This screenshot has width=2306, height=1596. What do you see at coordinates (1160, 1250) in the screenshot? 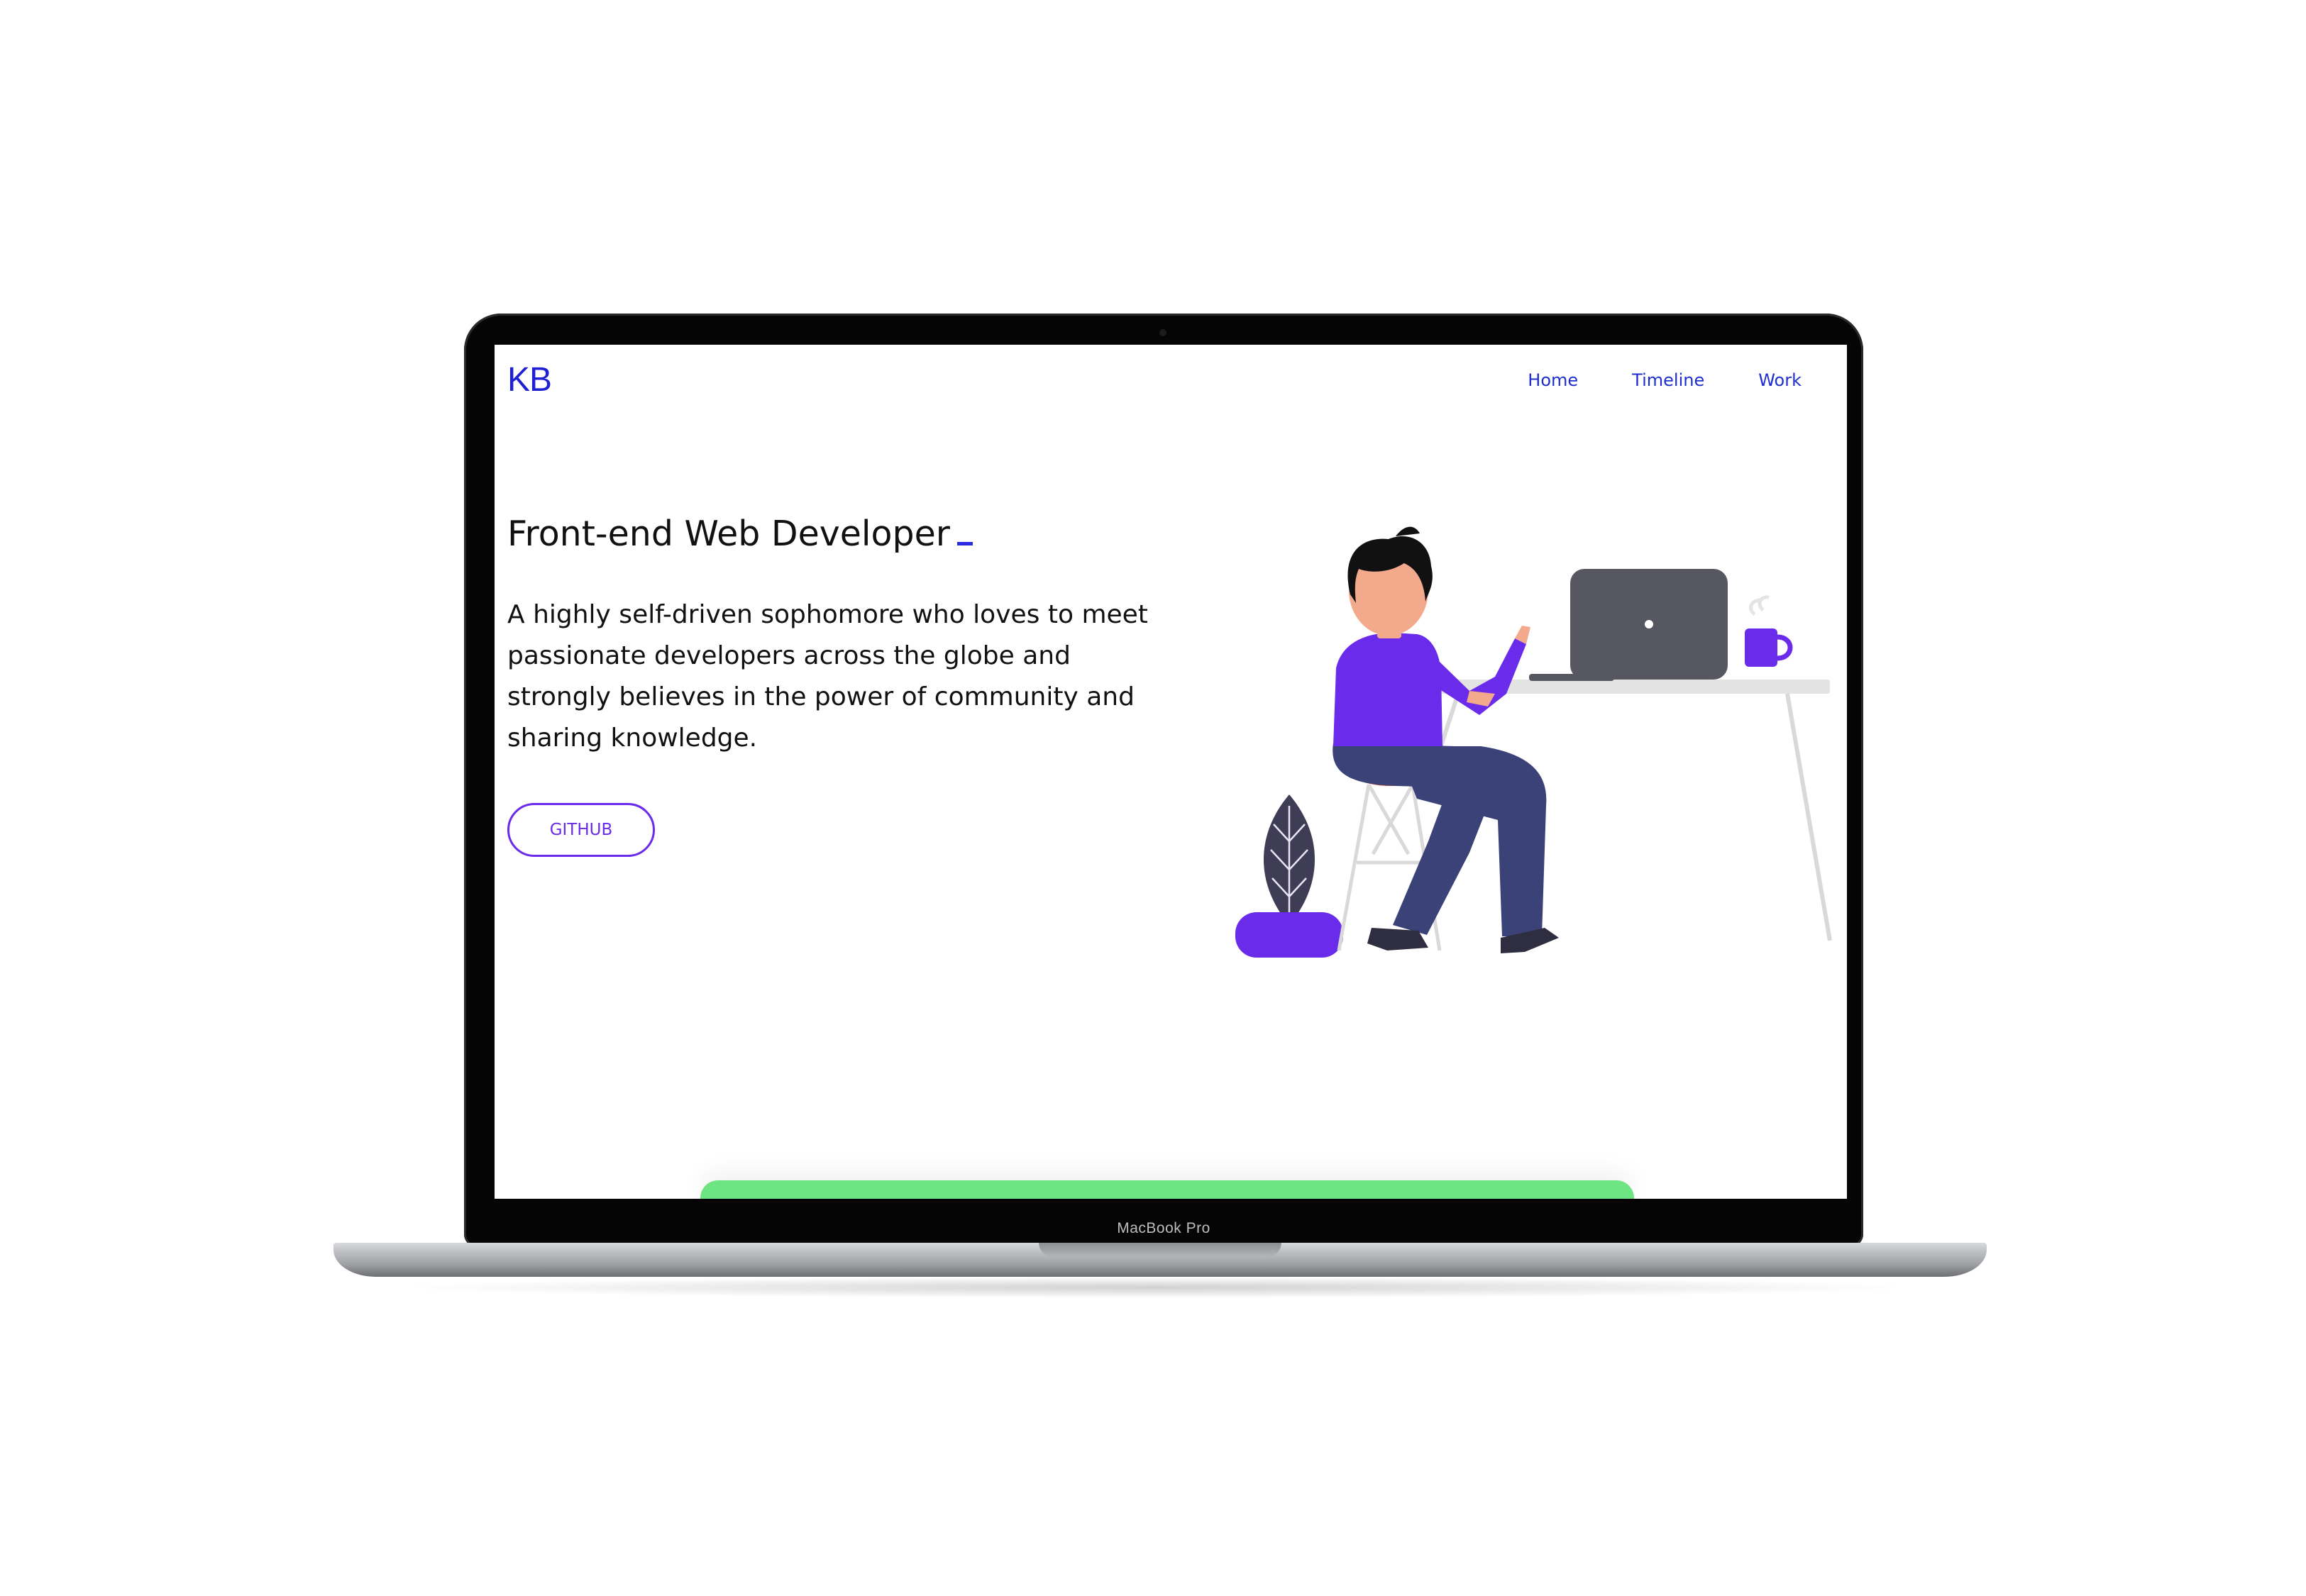
I see `laptop-base-notch` at bounding box center [1160, 1250].